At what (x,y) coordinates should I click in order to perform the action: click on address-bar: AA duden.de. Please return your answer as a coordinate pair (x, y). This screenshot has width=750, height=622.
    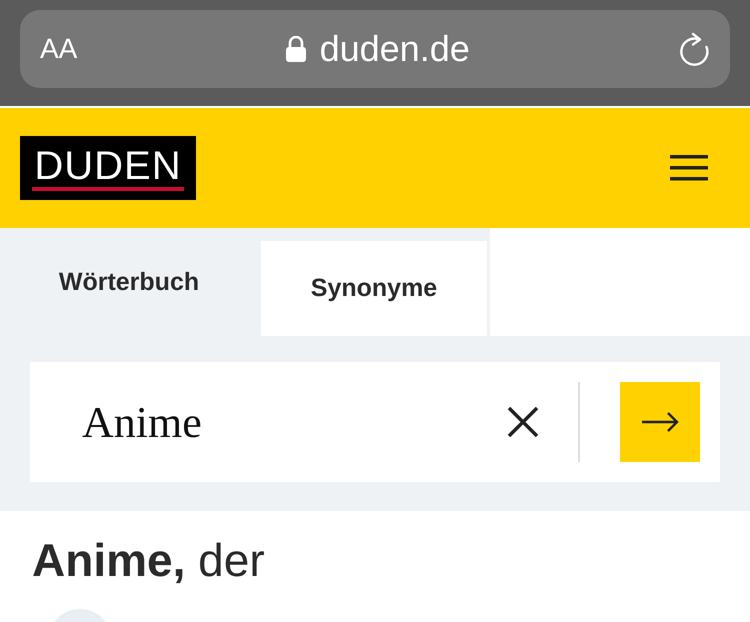
    Looking at the image, I should click on (375, 49).